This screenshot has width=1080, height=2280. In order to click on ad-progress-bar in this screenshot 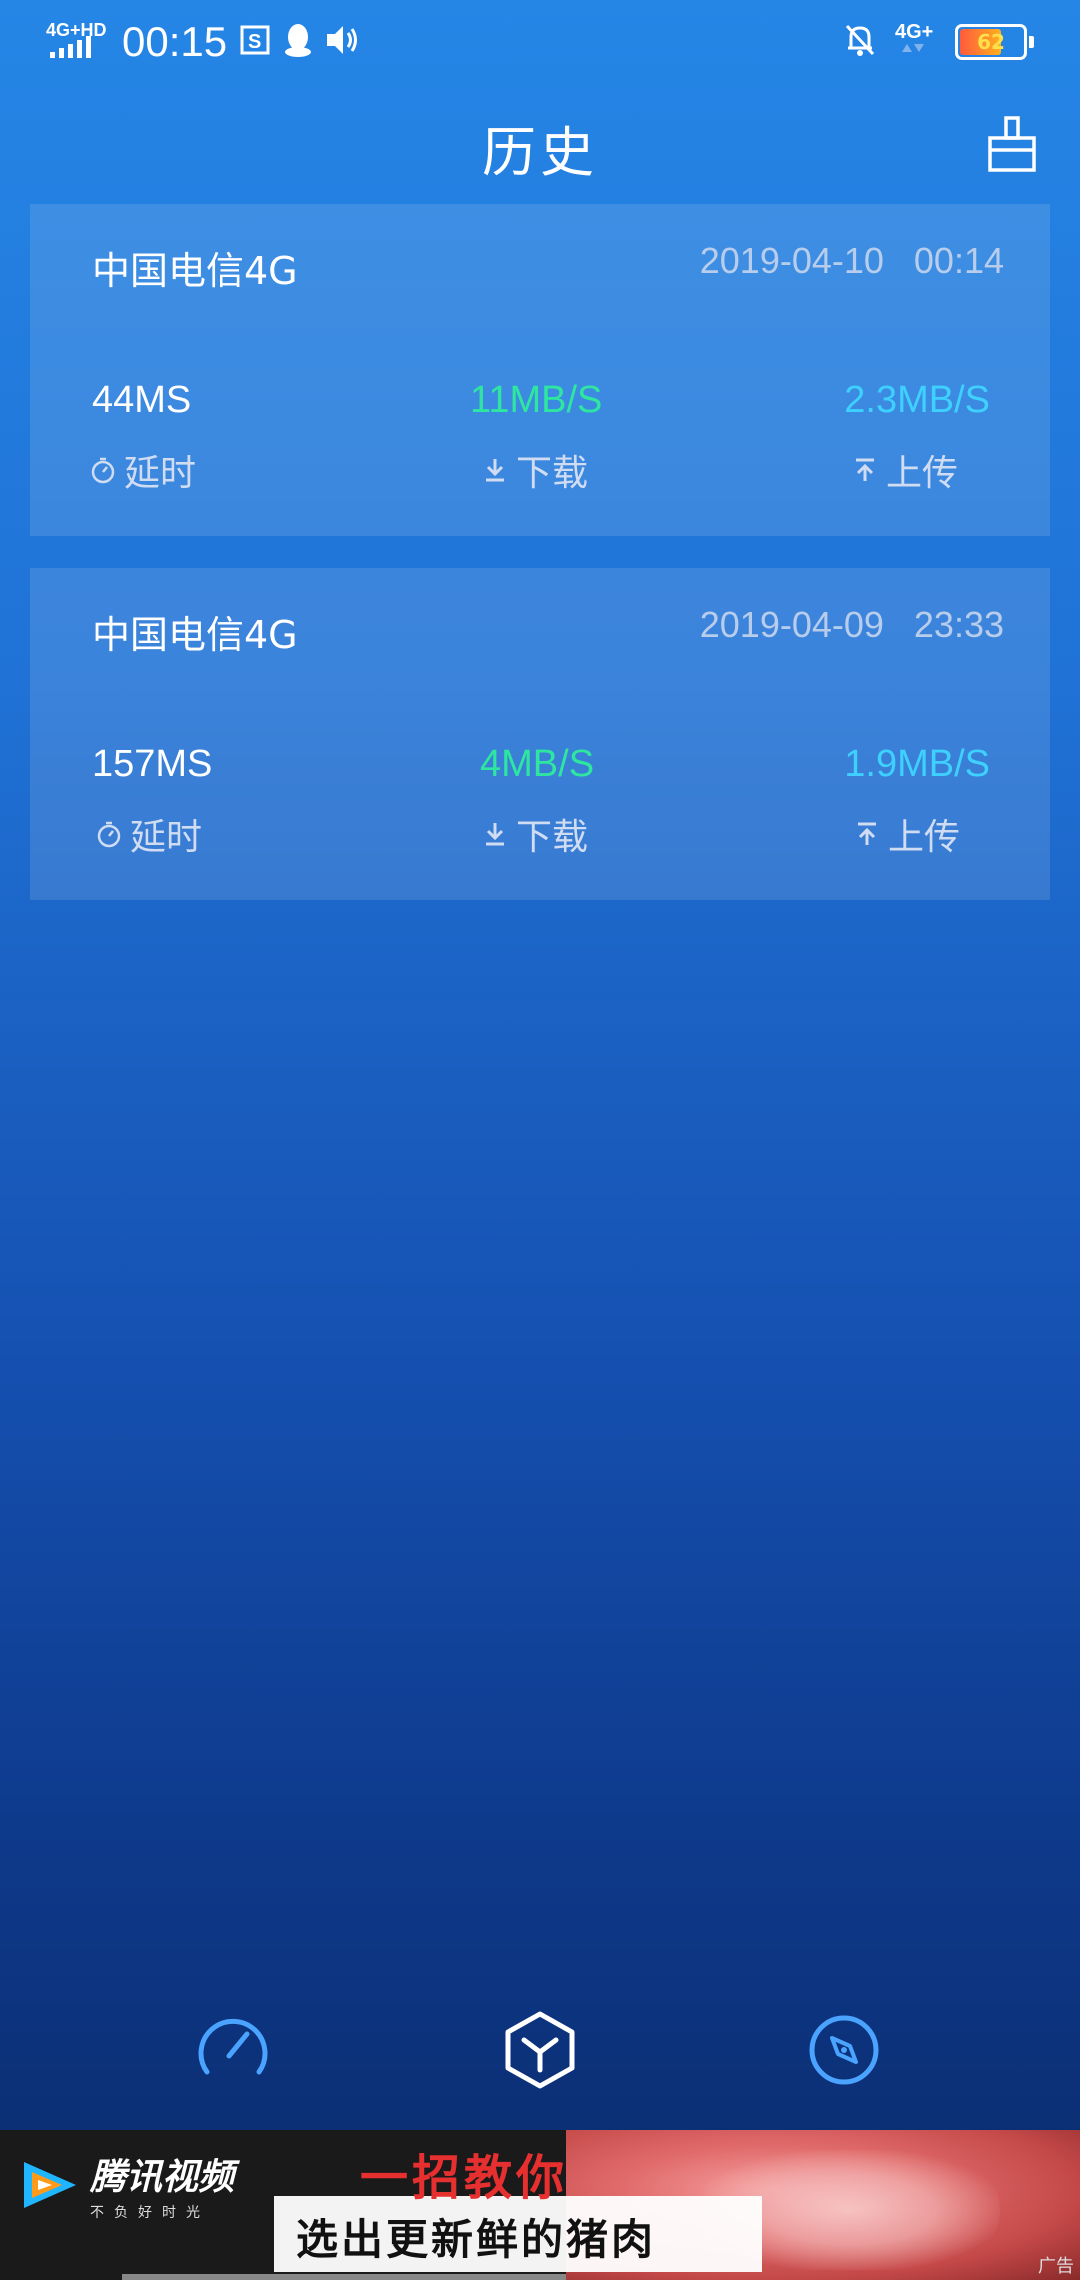, I will do `click(344, 2277)`.